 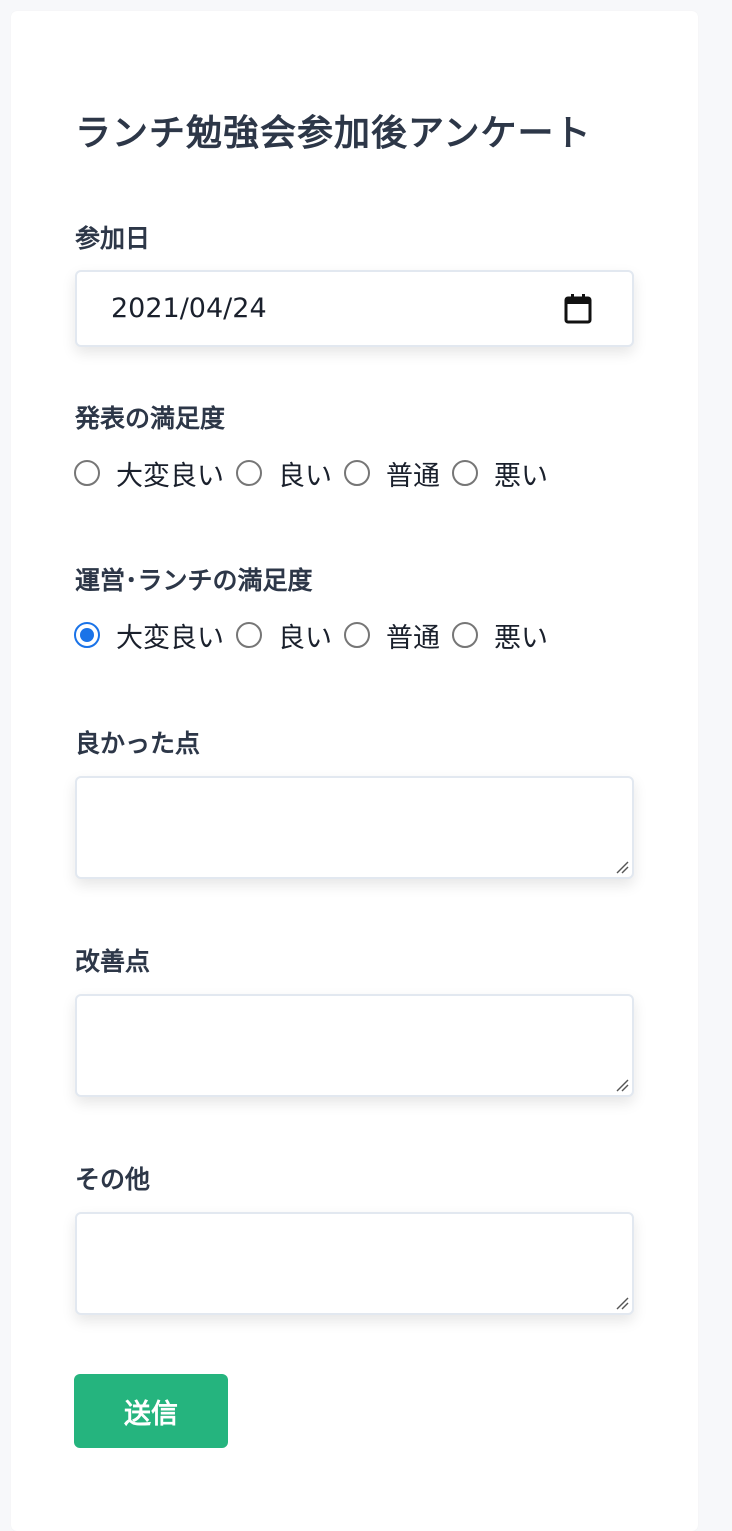 What do you see at coordinates (87, 635) in the screenshot?
I see `operation-radio-very-good` at bounding box center [87, 635].